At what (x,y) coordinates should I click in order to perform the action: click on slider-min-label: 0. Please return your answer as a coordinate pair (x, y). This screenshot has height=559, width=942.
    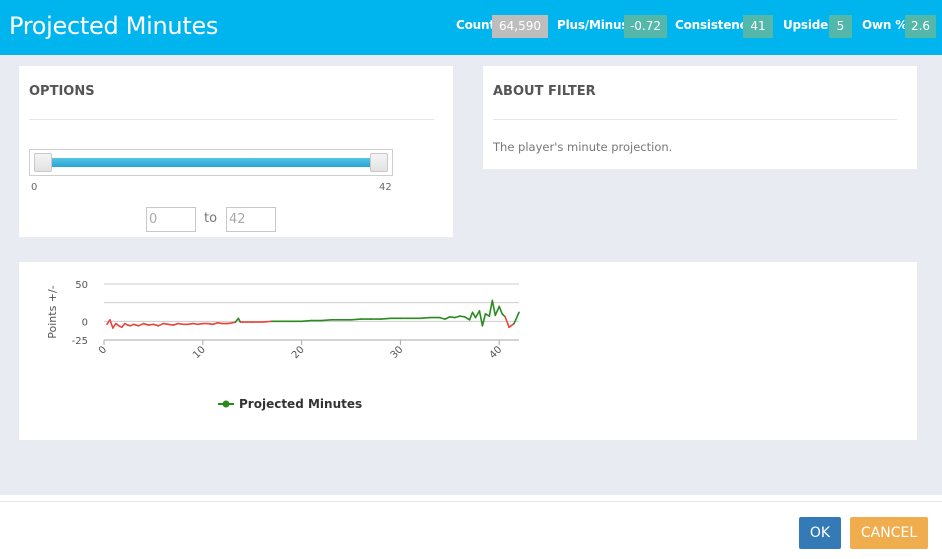
    Looking at the image, I should click on (34, 187).